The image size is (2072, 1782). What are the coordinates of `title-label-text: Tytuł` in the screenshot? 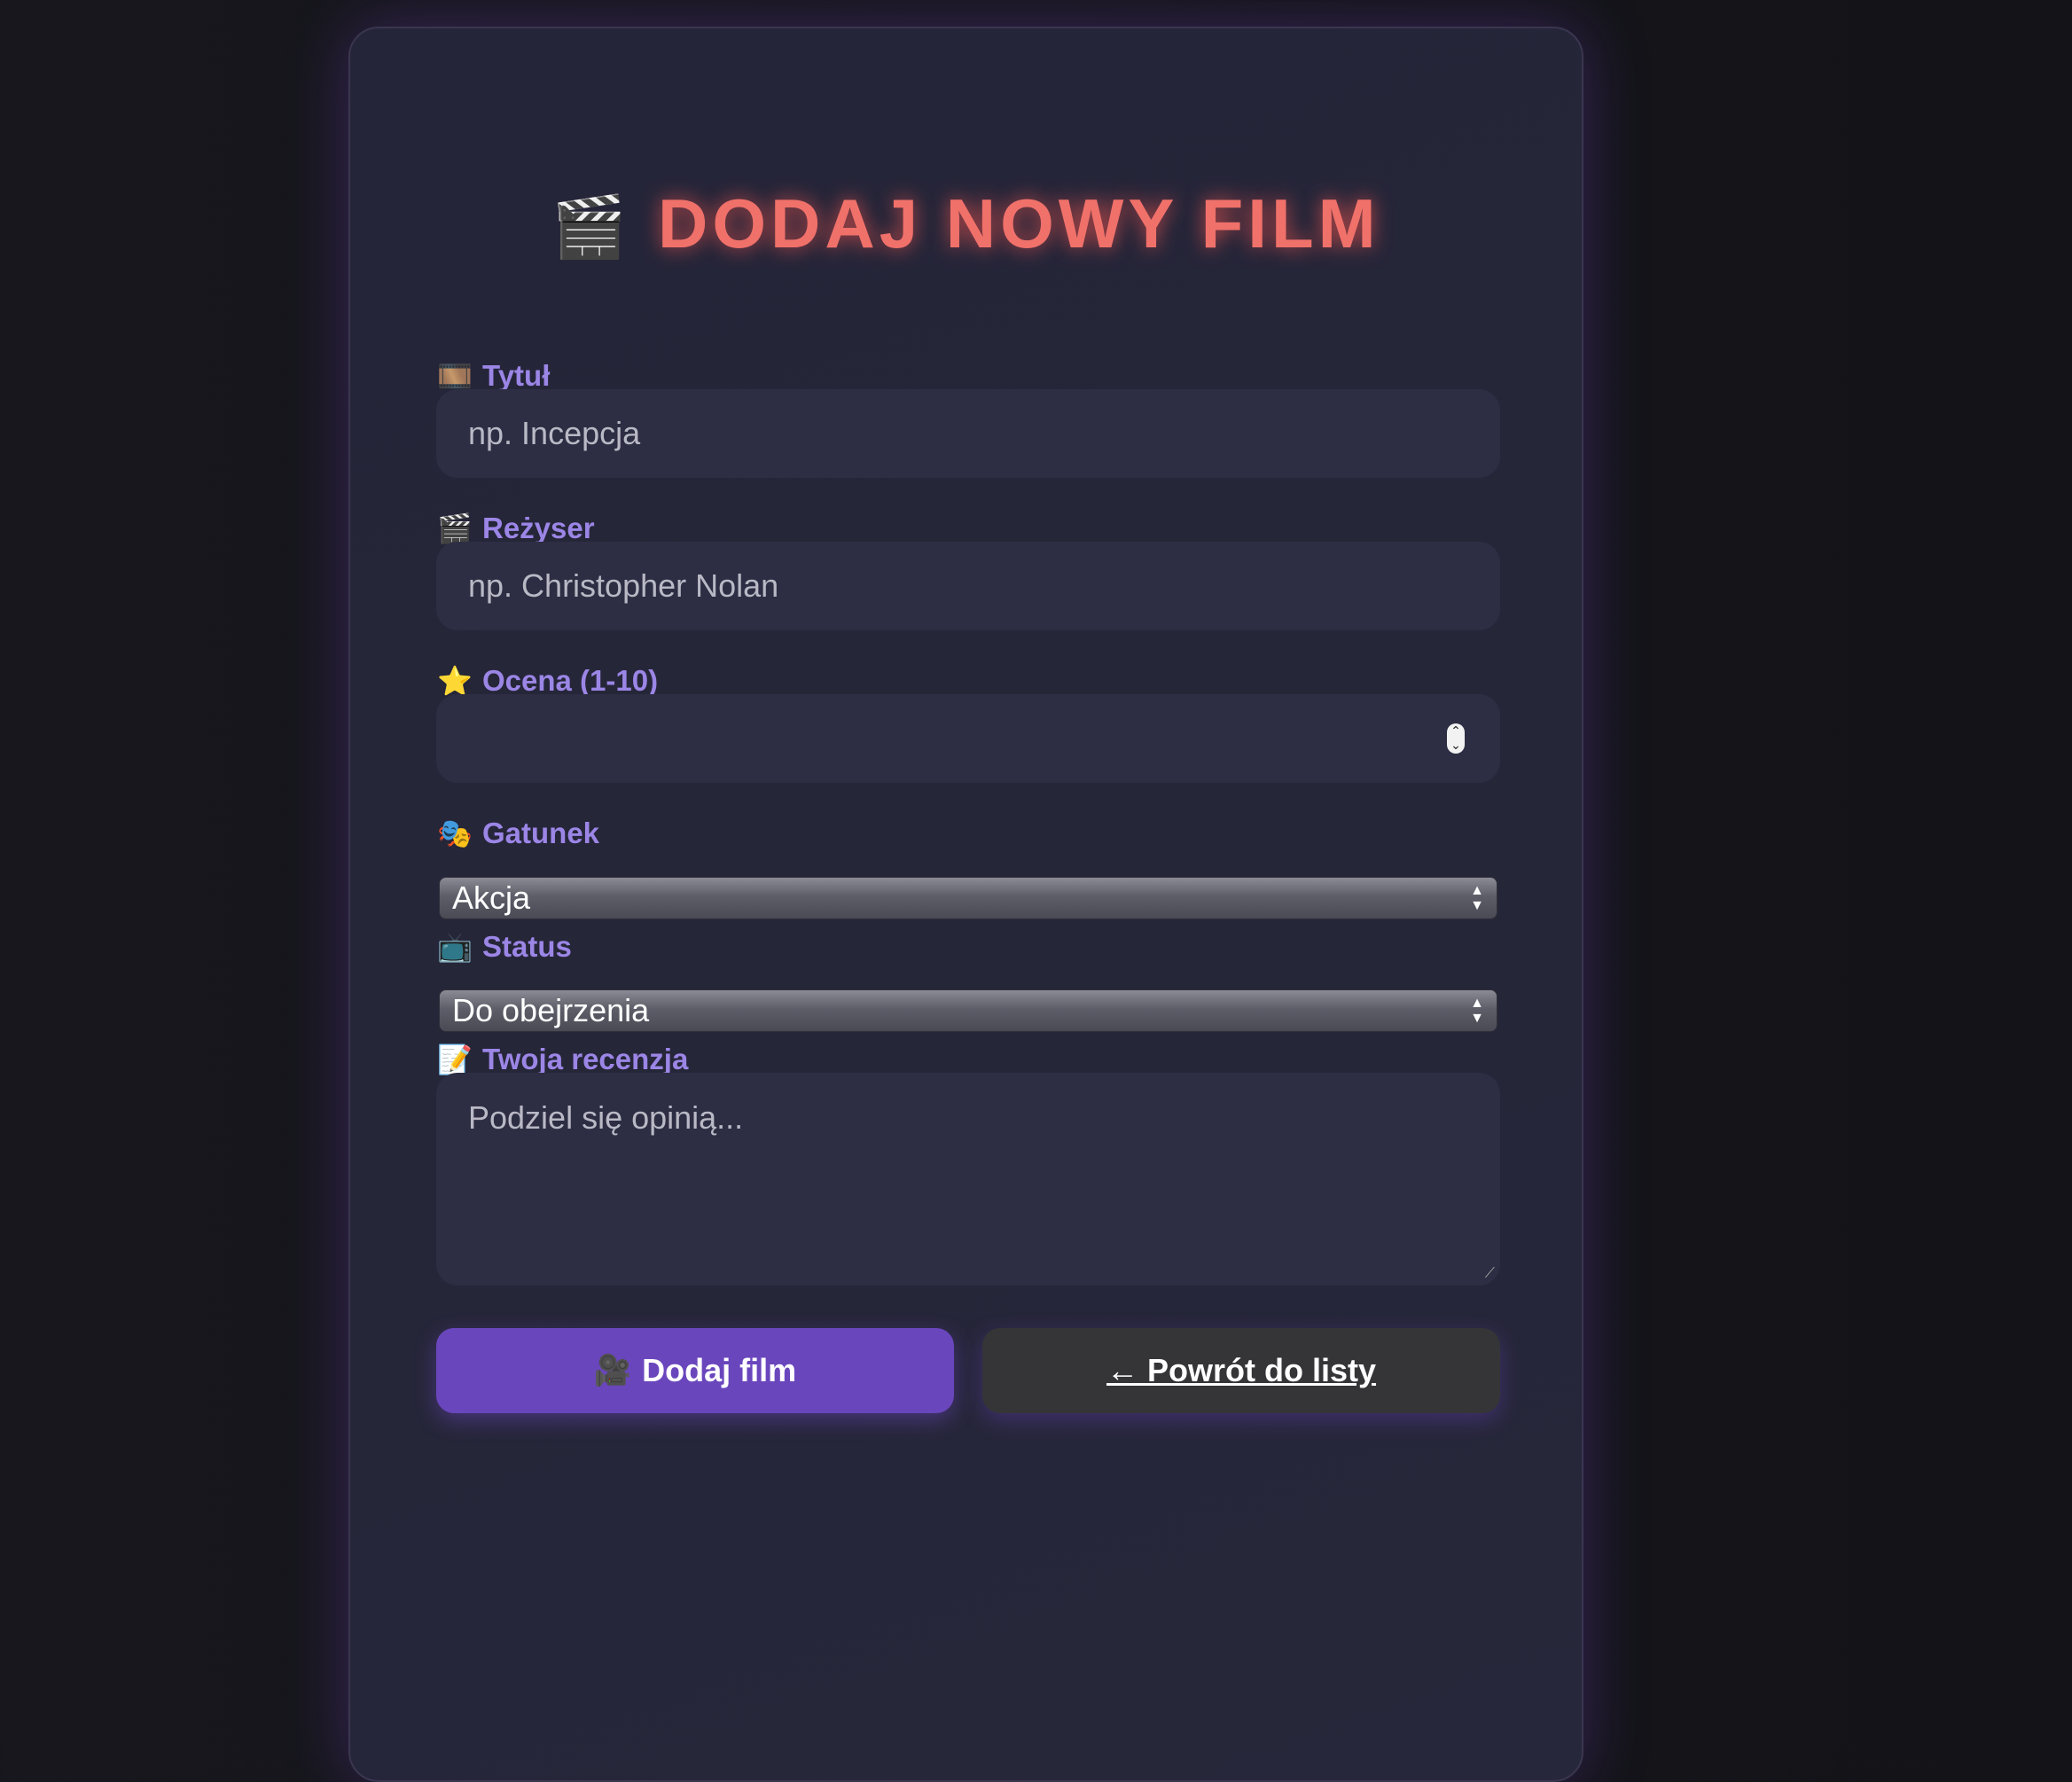 It's located at (516, 376).